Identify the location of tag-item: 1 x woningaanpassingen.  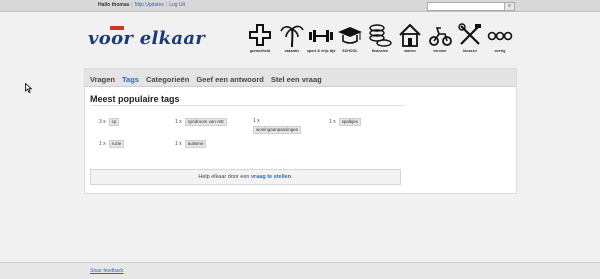
(277, 126).